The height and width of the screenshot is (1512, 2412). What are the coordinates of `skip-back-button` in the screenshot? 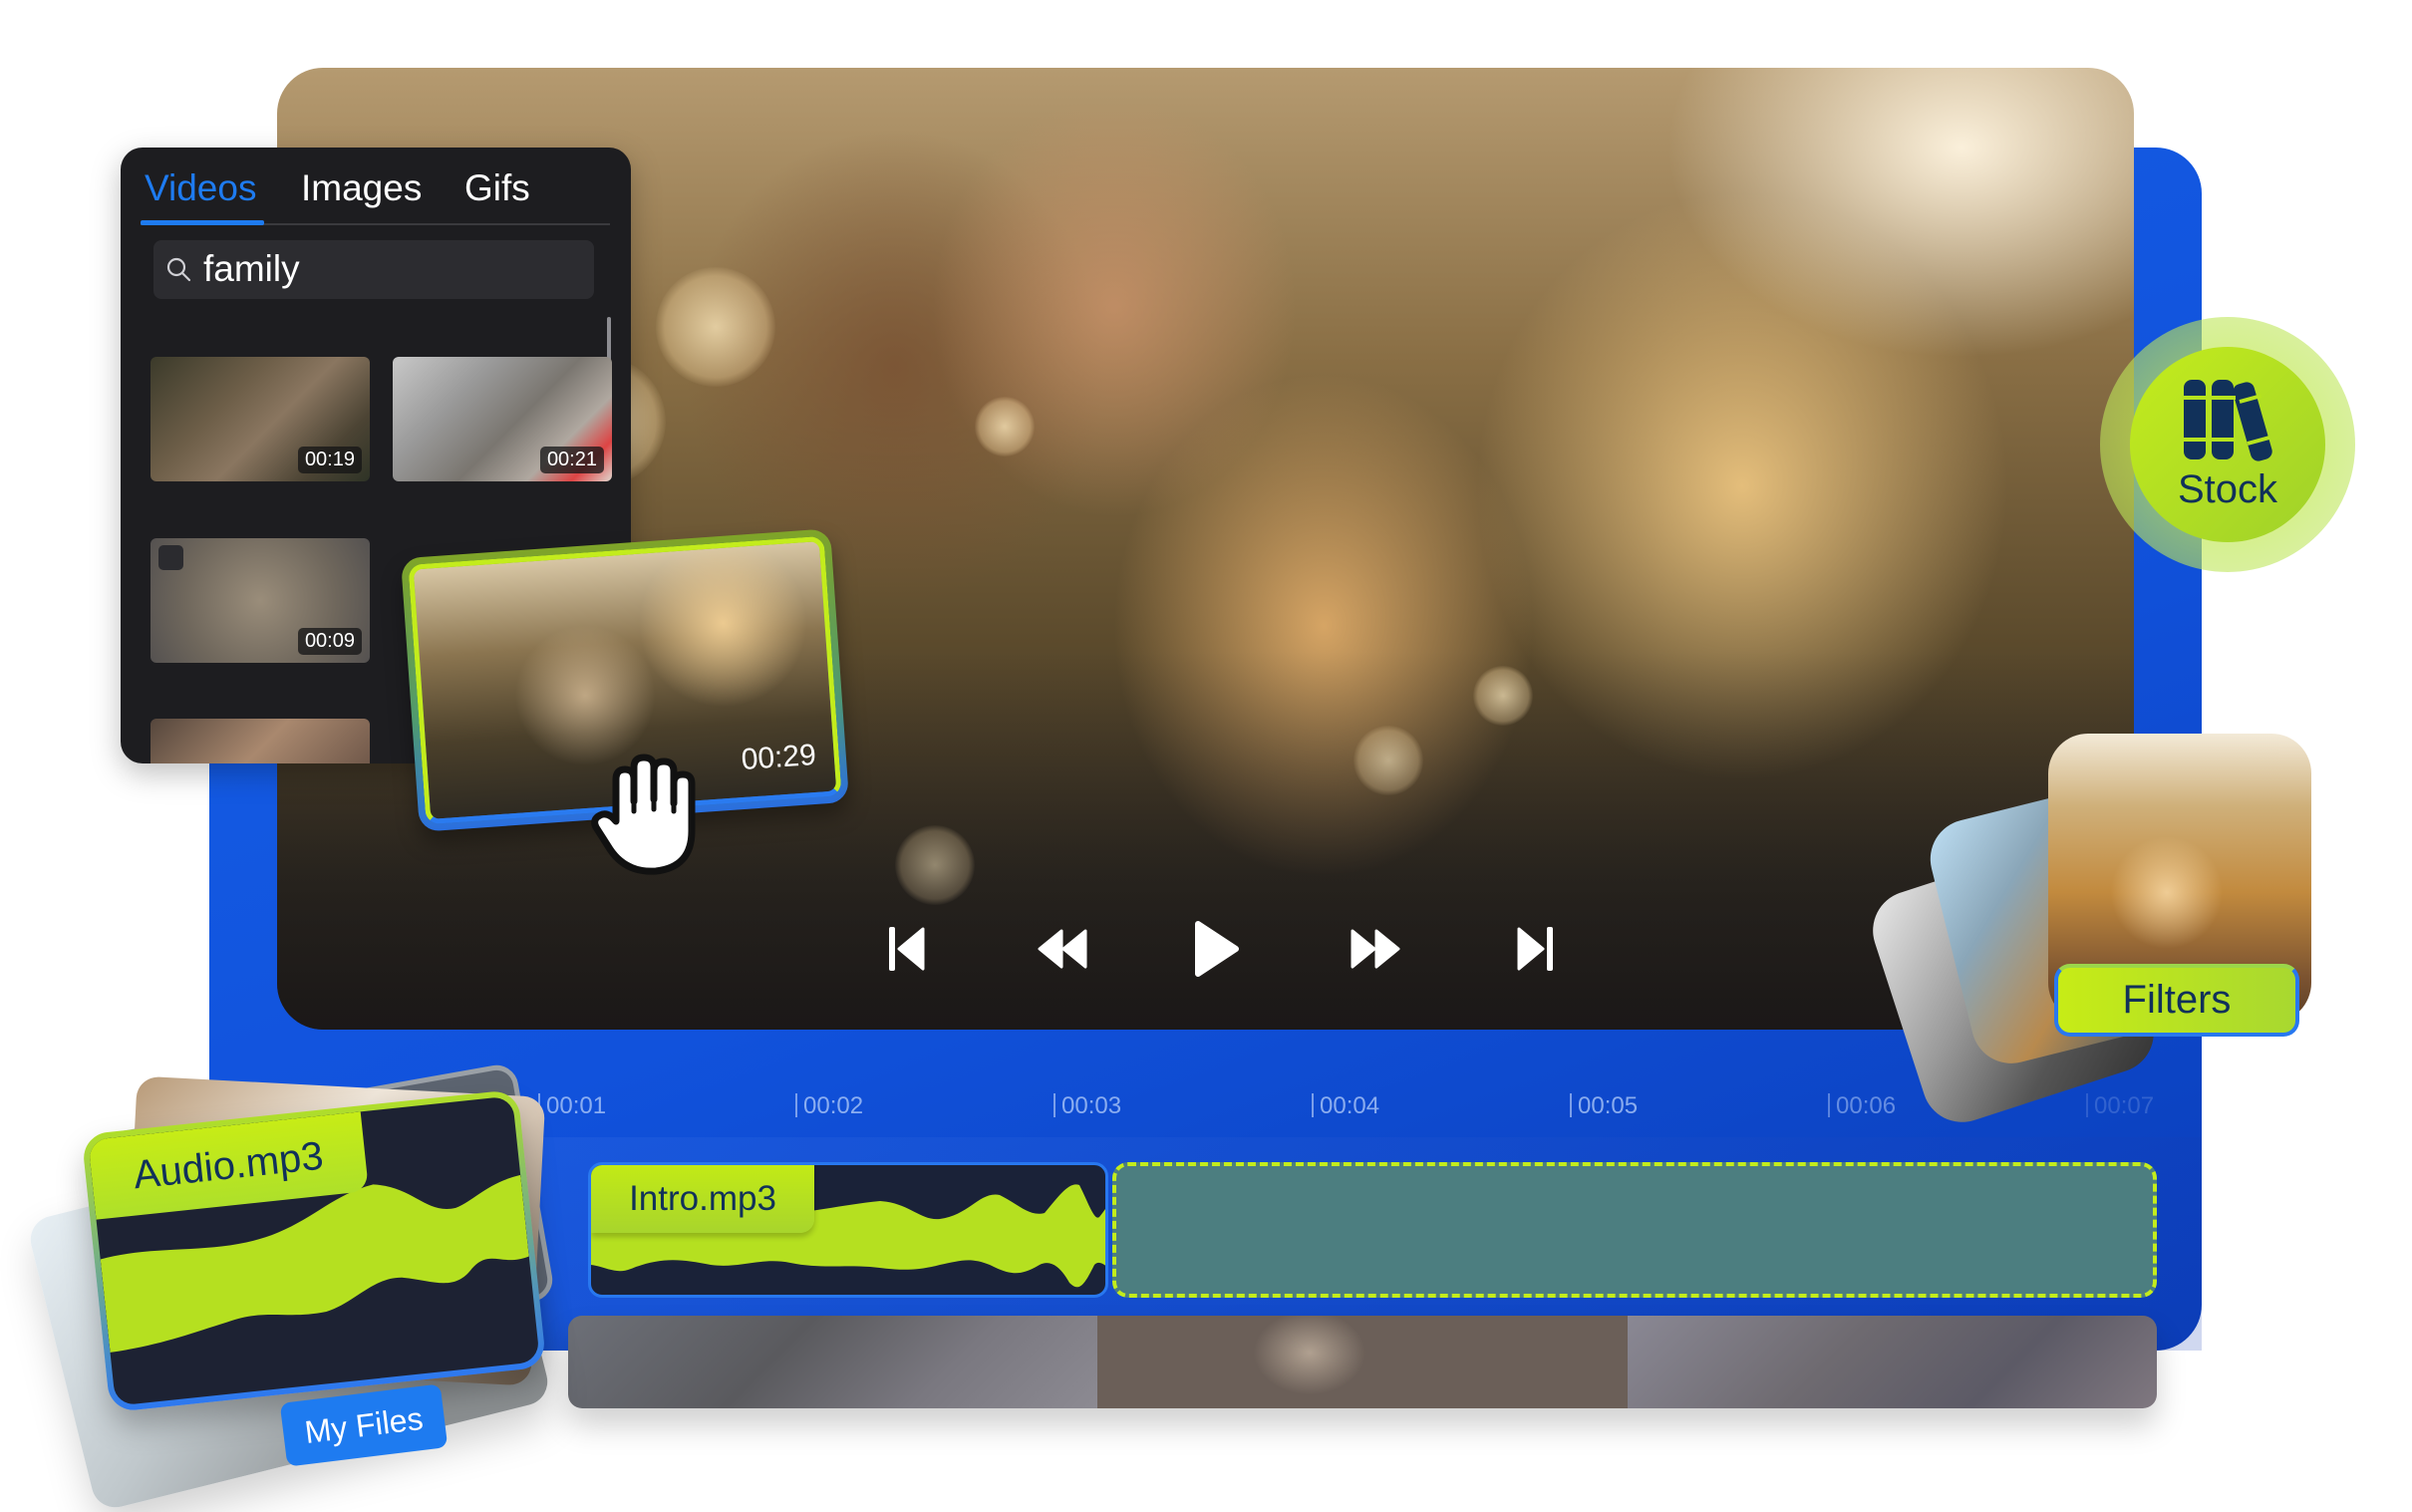 It's located at (907, 949).